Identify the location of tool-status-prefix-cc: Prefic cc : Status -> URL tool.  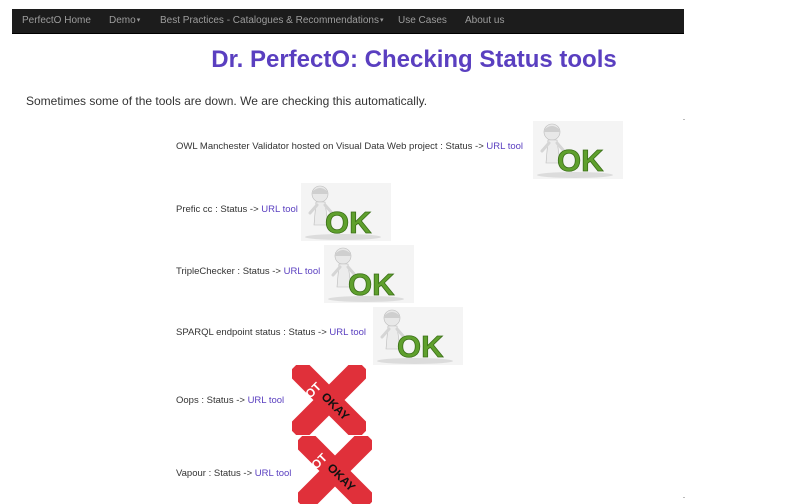
(237, 209).